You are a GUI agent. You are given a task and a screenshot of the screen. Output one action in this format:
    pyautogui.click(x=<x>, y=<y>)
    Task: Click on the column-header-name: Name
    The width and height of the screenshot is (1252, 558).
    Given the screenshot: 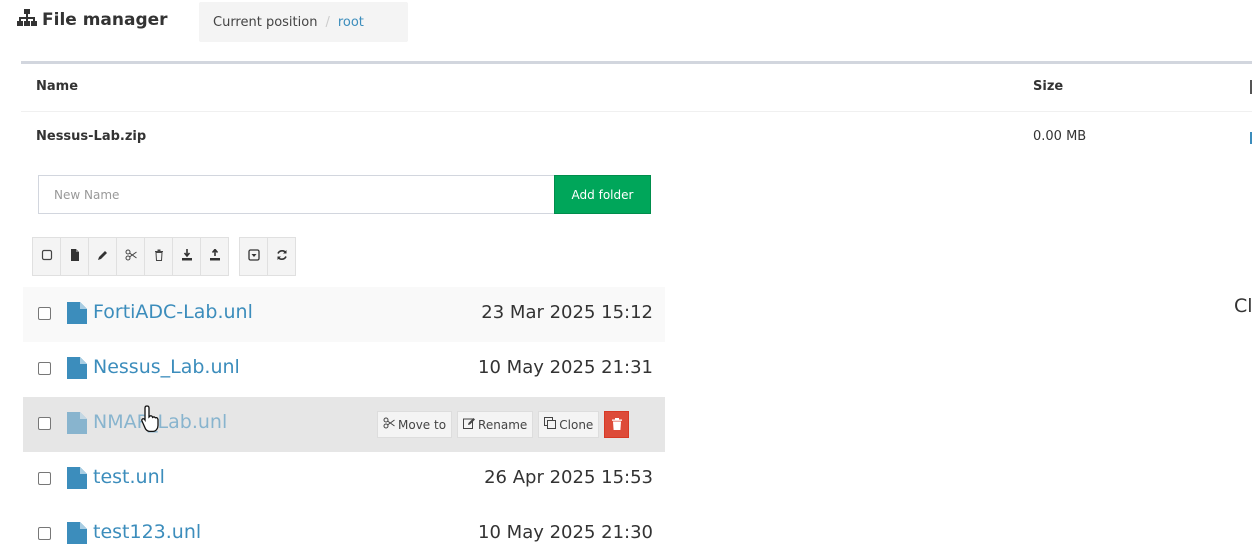 What is the action you would take?
    pyautogui.click(x=57, y=86)
    